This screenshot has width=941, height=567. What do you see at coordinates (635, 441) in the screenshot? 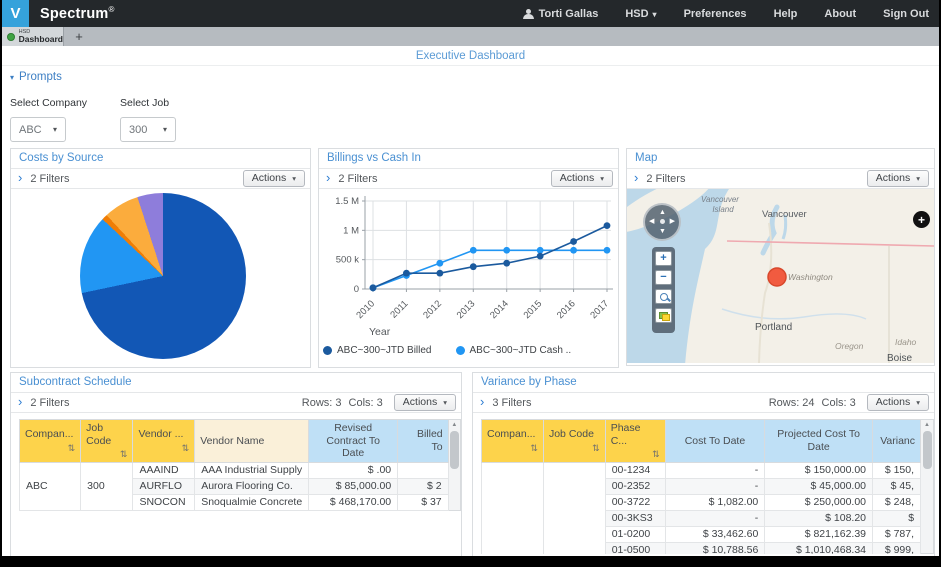
I see `column-header: Phase C... ⇅` at bounding box center [635, 441].